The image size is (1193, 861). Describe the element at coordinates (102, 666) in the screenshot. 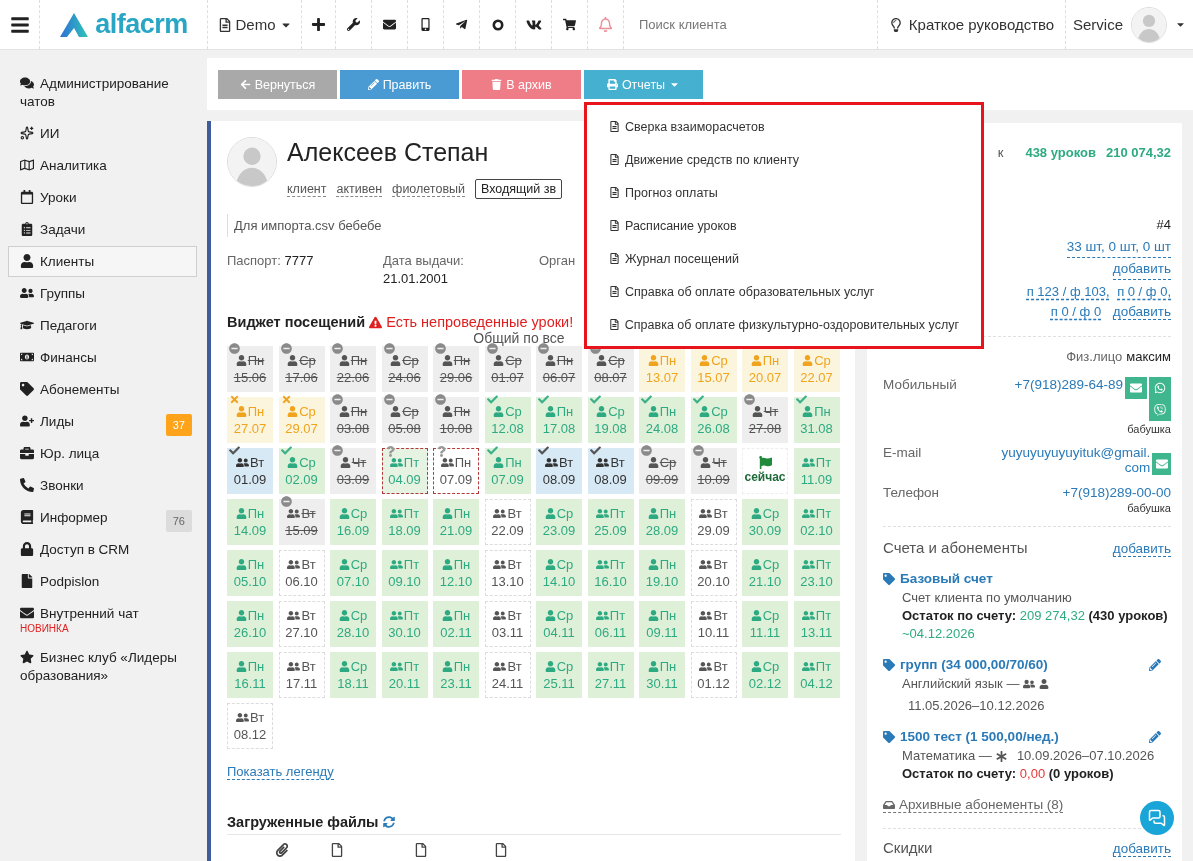

I see `sidebar-item: Бизнес клуб «Лидеры образования»` at that location.